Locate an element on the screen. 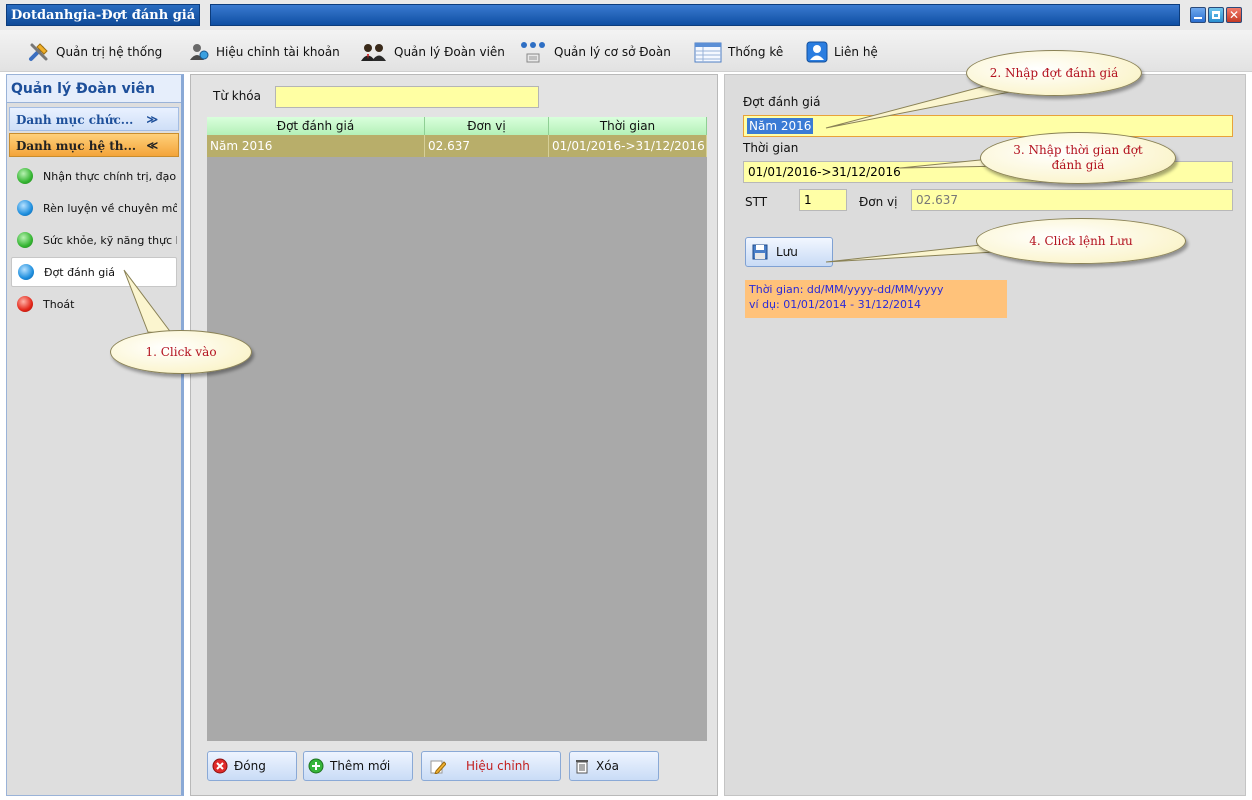 This screenshot has height=800, width=1252. callout-enter-time: 3. Nhập thời gian đợt đánh giá is located at coordinates (1078, 158).